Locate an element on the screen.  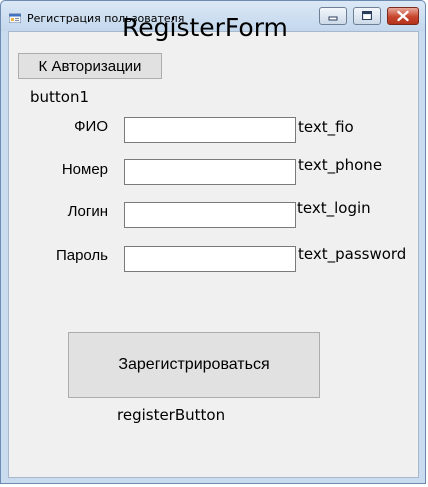
login-input is located at coordinates (210, 215).